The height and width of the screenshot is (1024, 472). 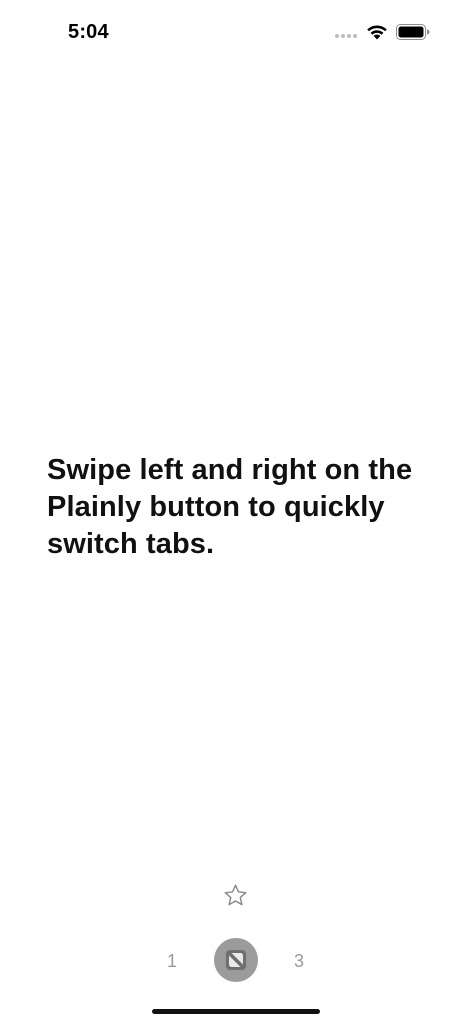 What do you see at coordinates (299, 961) in the screenshot?
I see `tab-3: 3` at bounding box center [299, 961].